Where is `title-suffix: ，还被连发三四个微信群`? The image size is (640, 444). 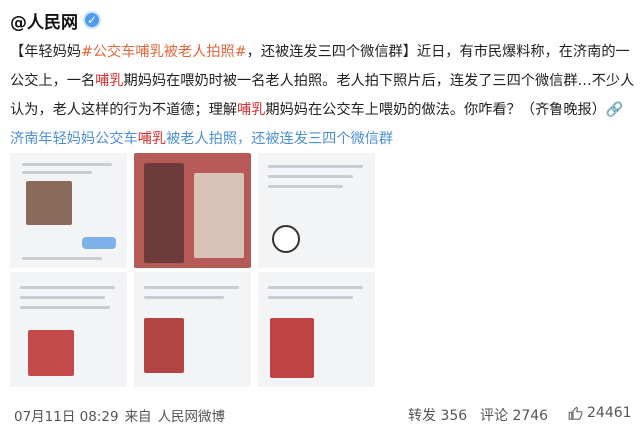
title-suffix: ，还被连发三四个微信群 is located at coordinates (324, 52).